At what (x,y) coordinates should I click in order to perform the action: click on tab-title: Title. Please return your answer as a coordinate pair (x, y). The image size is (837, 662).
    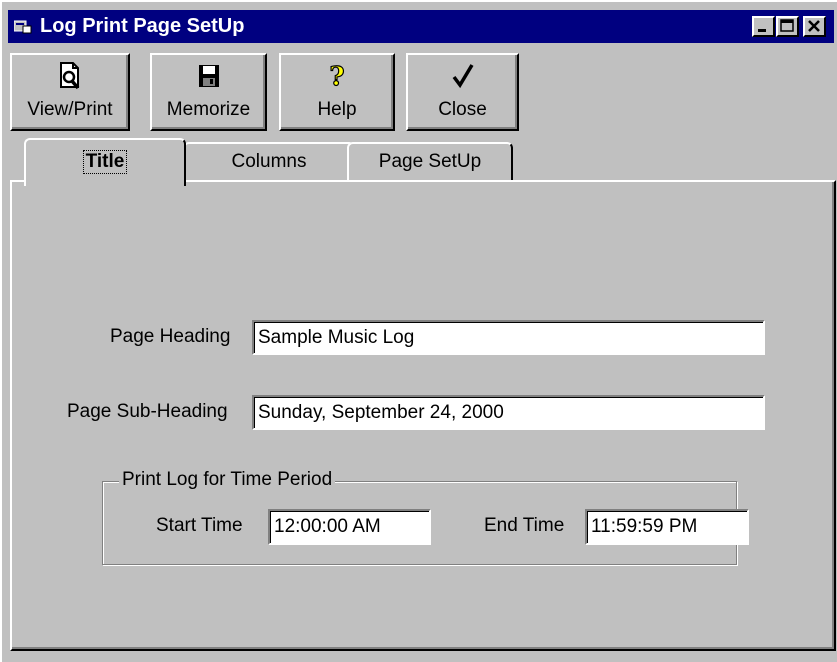
    Looking at the image, I should click on (105, 162).